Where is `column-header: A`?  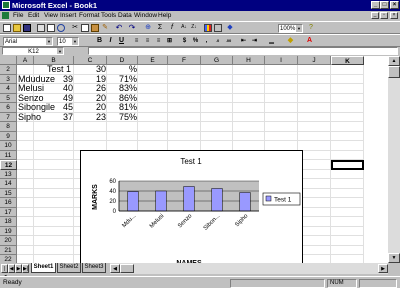
column-header: A is located at coordinates (25, 60).